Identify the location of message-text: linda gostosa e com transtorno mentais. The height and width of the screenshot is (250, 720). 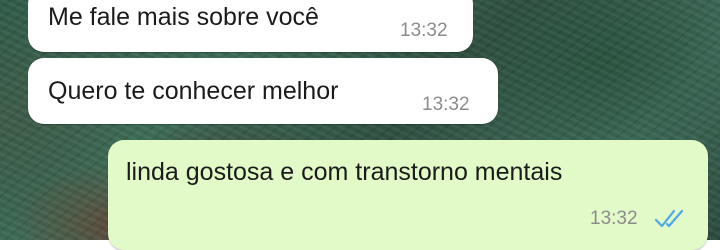
(344, 172).